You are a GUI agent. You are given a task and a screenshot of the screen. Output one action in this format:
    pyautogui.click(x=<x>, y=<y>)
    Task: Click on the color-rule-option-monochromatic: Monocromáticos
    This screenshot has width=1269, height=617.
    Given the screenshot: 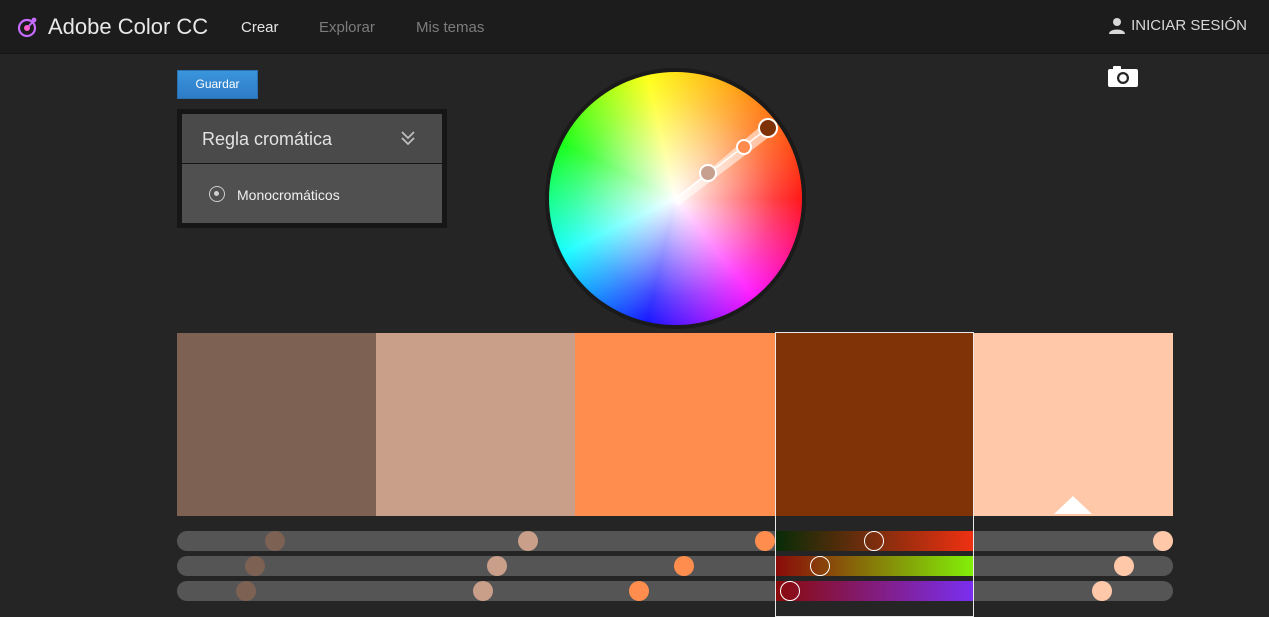 What is the action you would take?
    pyautogui.click(x=312, y=193)
    